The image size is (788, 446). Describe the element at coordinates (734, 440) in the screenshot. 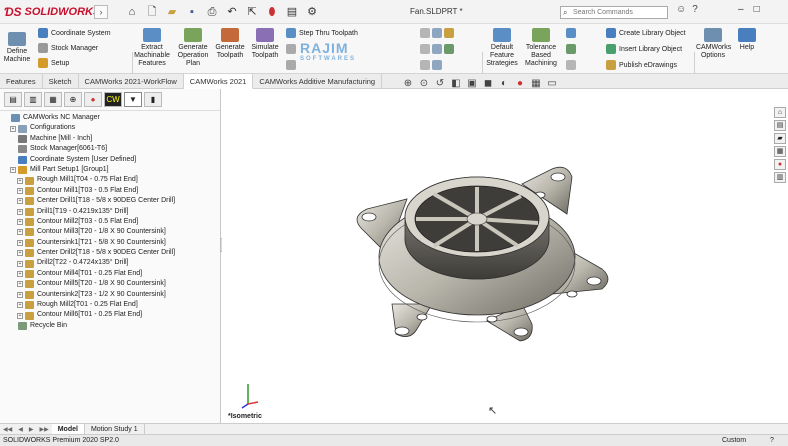

I see `units-selector: Custom` at that location.